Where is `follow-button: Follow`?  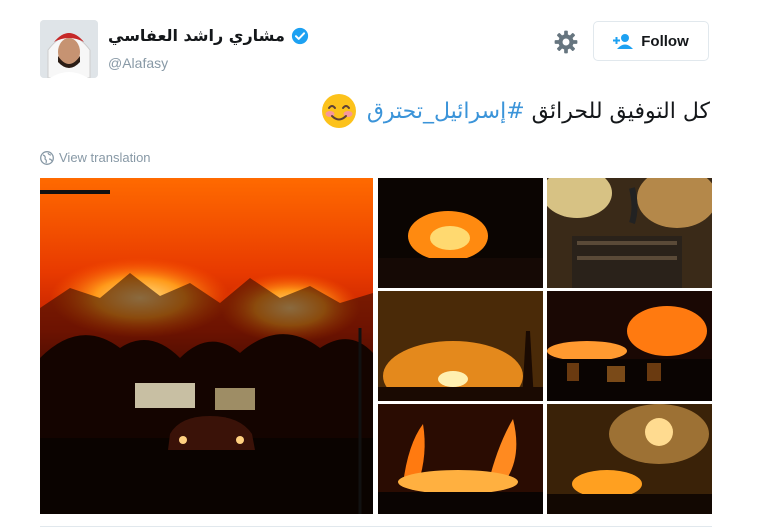 follow-button: Follow is located at coordinates (651, 41).